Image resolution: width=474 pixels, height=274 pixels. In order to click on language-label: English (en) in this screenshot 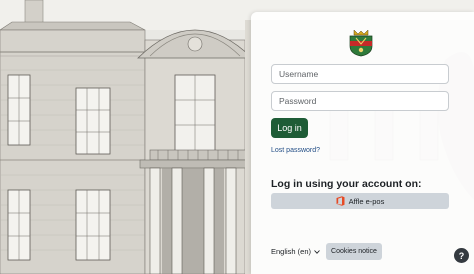, I will do `click(291, 251)`.